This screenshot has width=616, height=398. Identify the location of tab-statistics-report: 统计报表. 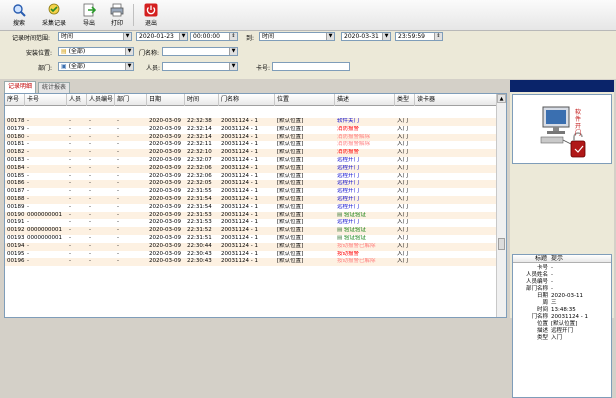
(54, 87).